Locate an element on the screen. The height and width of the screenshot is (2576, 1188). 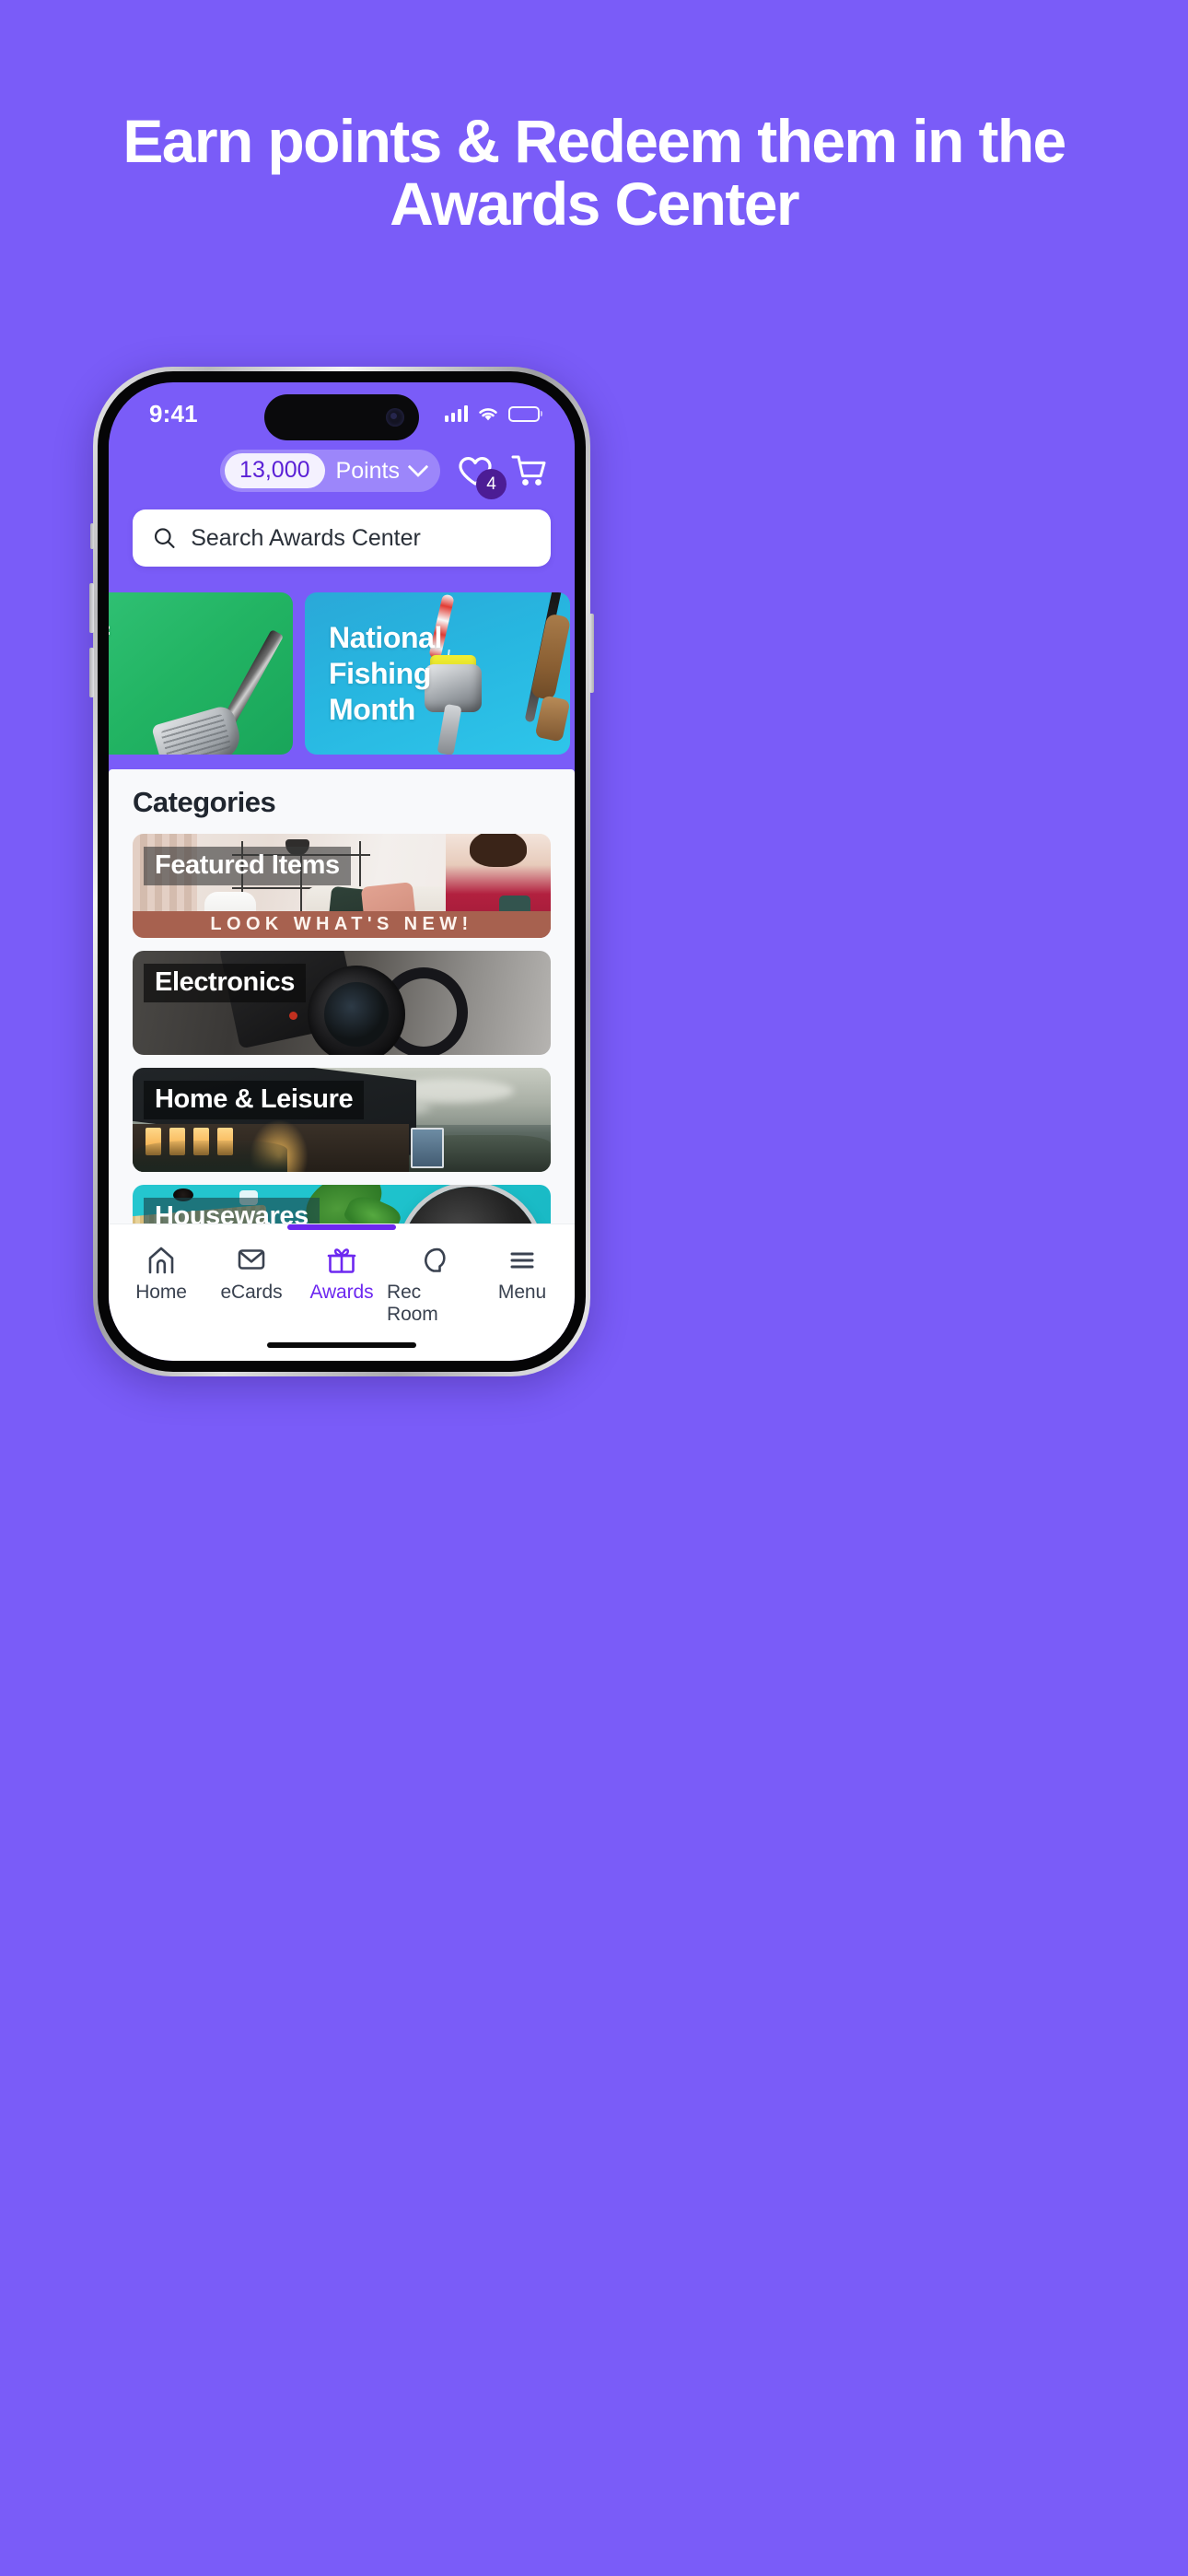
chevron-down-icon is located at coordinates (418, 467).